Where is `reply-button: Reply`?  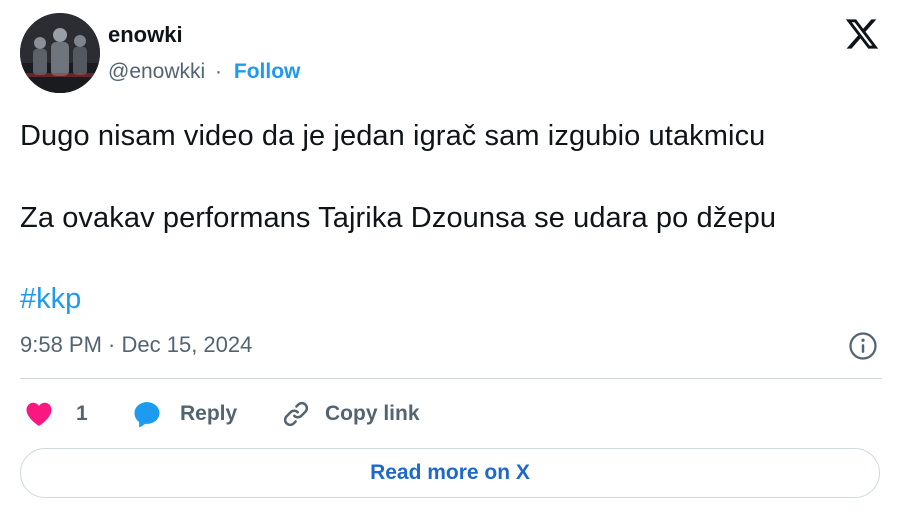 reply-button: Reply is located at coordinates (184, 414).